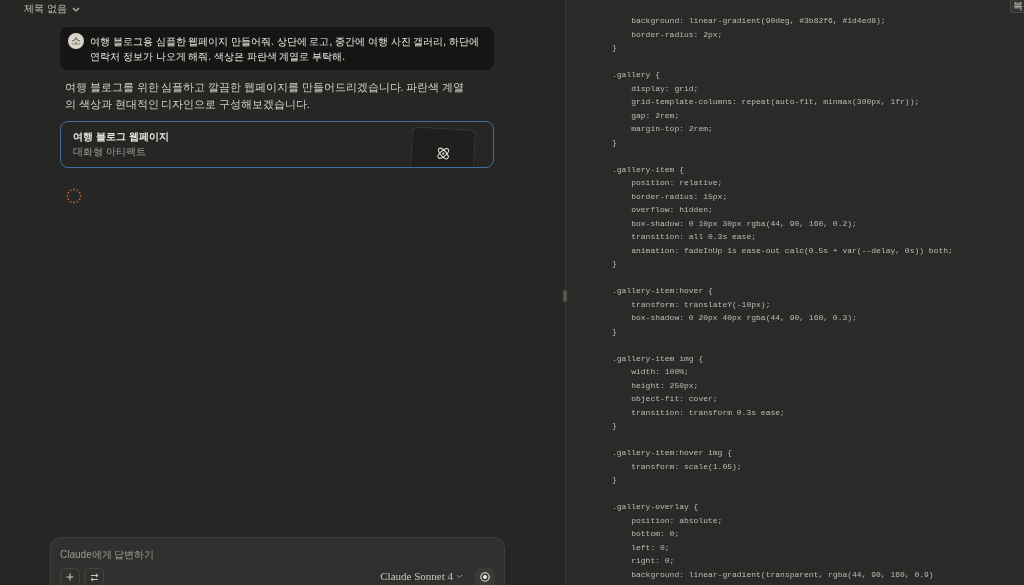  I want to click on code-line: background: linear-gradient(90deg, #3b82f6, #1d4ed8);, so click(758, 21).